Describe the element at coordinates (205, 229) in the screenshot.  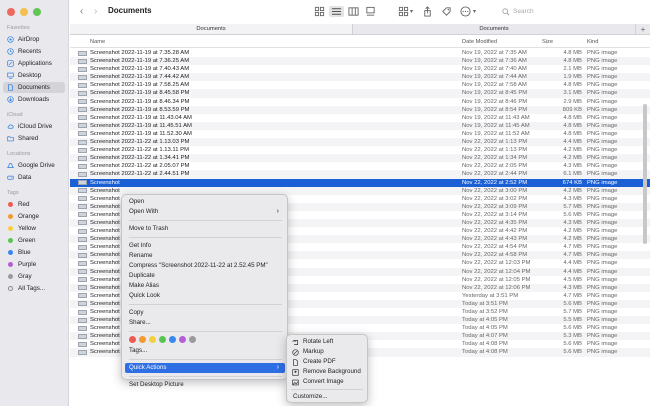
I see `menu-item-move-to-trash: Move to Trash` at that location.